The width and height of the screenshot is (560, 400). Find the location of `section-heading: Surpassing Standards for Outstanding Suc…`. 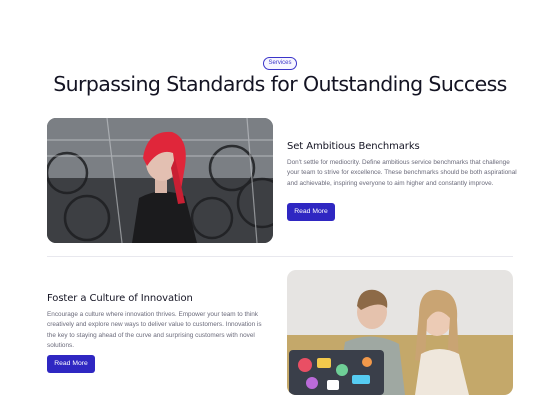

section-heading: Surpassing Standards for Outstanding Suc… is located at coordinates (280, 84).